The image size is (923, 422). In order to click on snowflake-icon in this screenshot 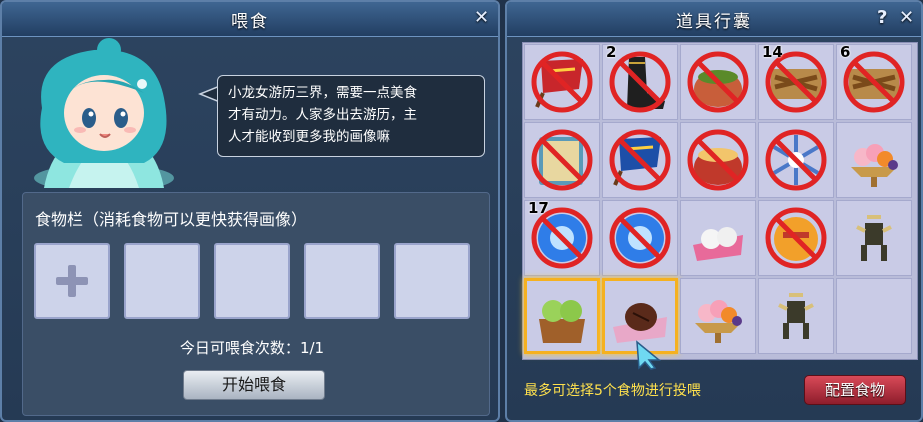, I will do `click(796, 160)`.